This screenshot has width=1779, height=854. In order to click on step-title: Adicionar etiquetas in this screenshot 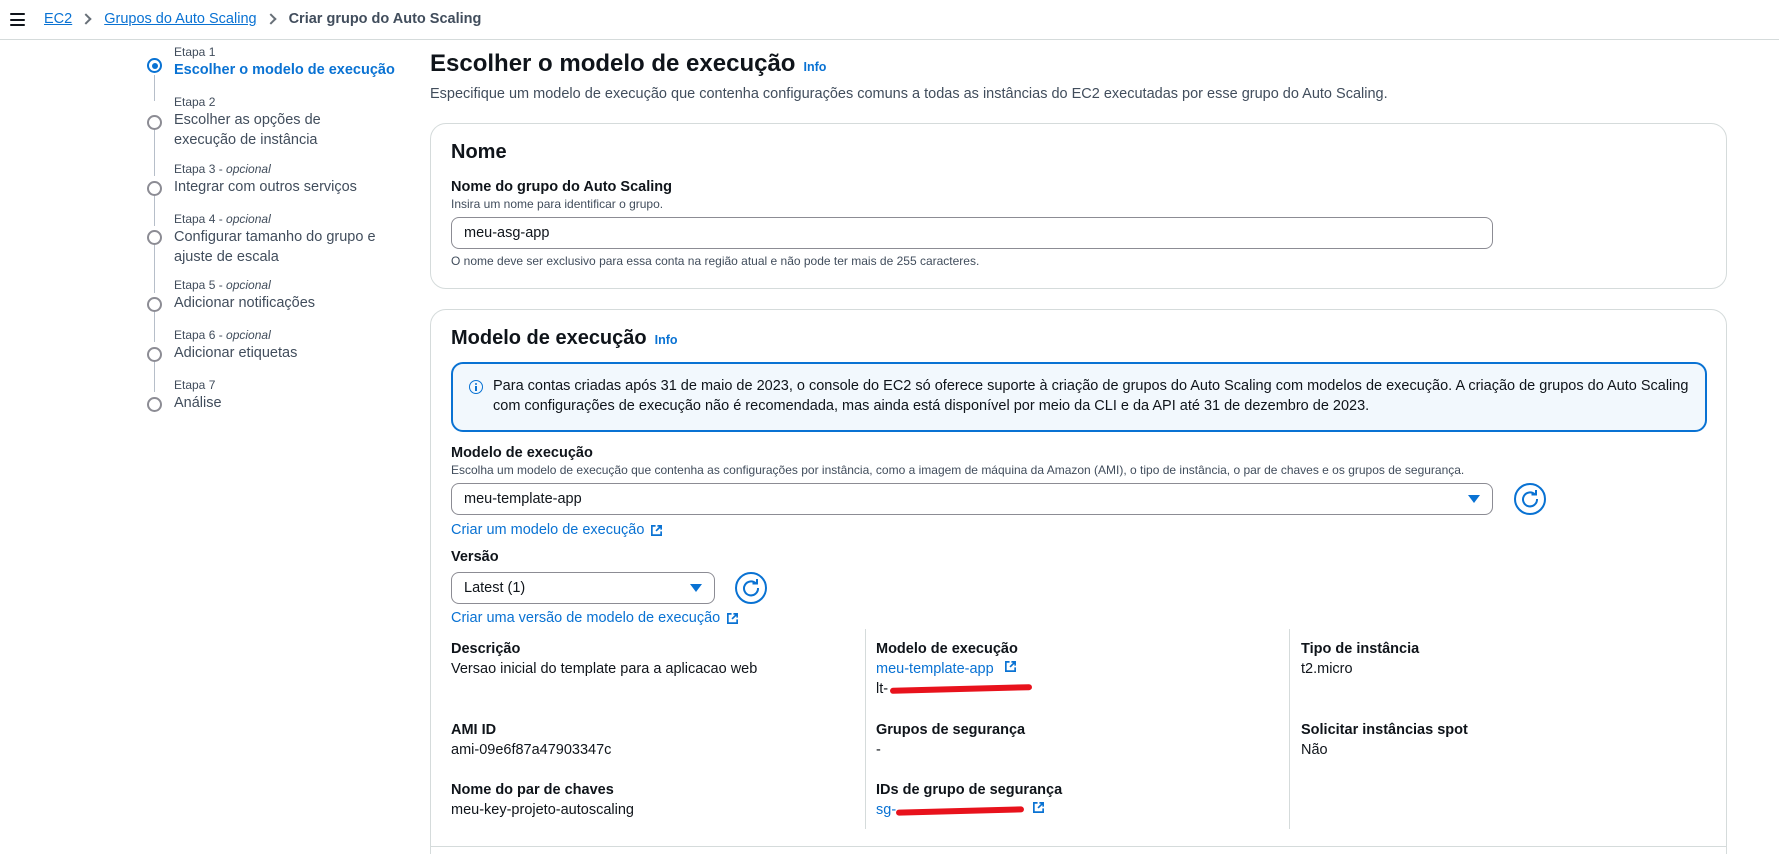, I will do `click(236, 353)`.